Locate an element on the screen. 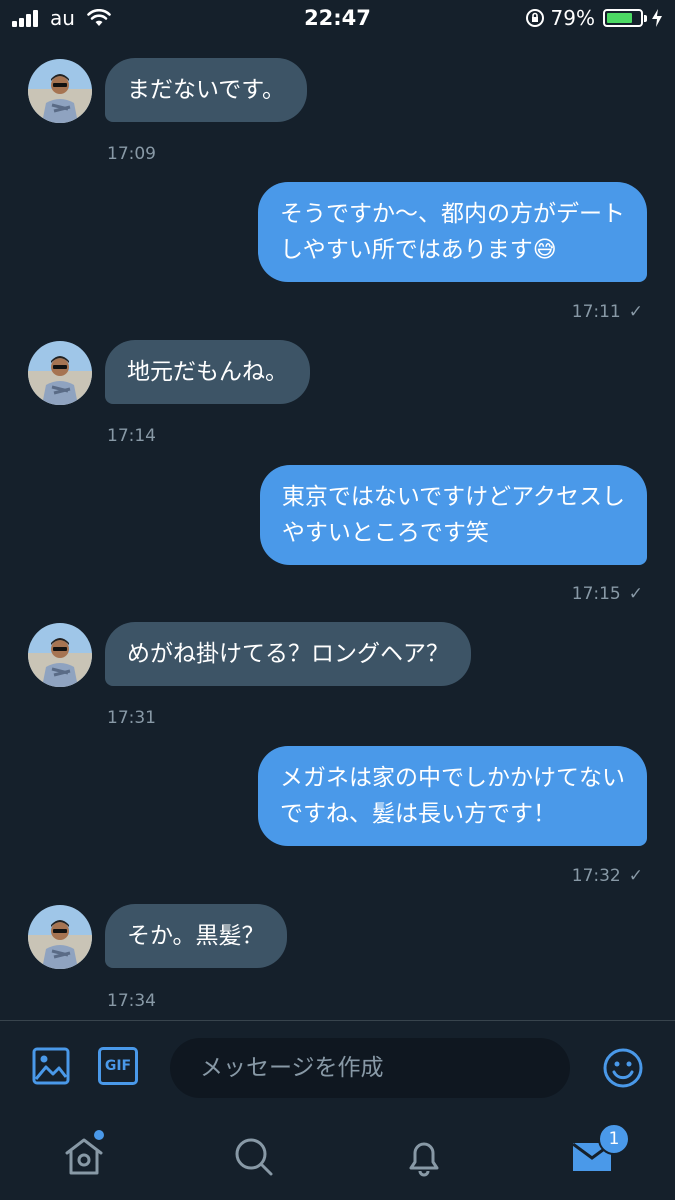  timestamp-text: 17:31 is located at coordinates (131, 718).